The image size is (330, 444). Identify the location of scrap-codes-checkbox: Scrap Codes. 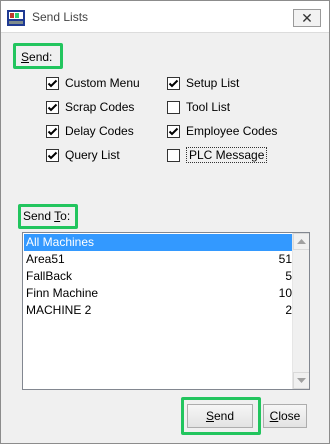
(90, 107).